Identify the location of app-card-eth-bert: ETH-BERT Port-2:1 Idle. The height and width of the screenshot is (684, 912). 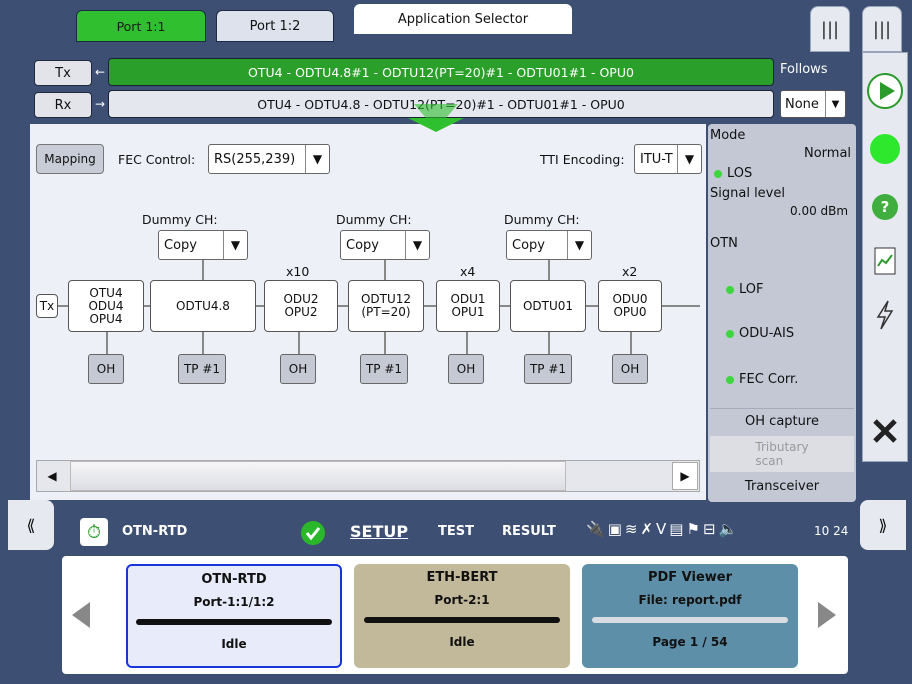
(462, 616).